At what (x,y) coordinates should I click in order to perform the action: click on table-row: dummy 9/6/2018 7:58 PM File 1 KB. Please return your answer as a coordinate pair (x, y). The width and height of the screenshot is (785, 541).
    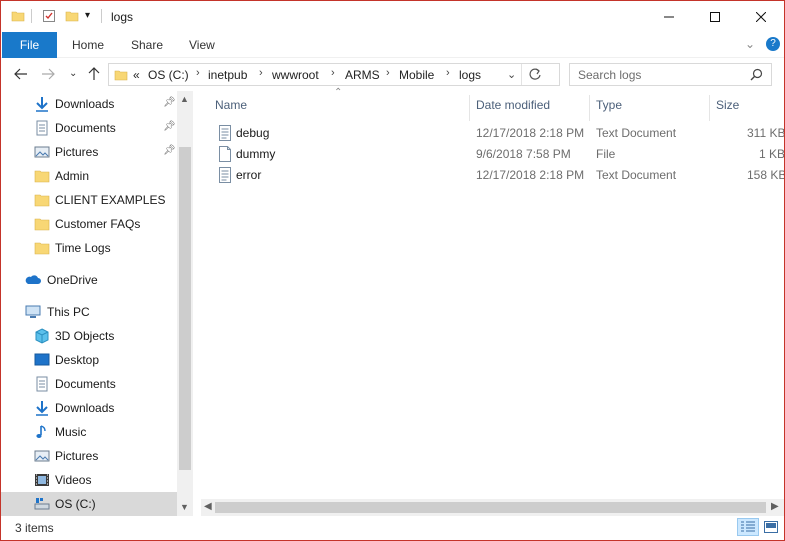
    Looking at the image, I should click on (497, 154).